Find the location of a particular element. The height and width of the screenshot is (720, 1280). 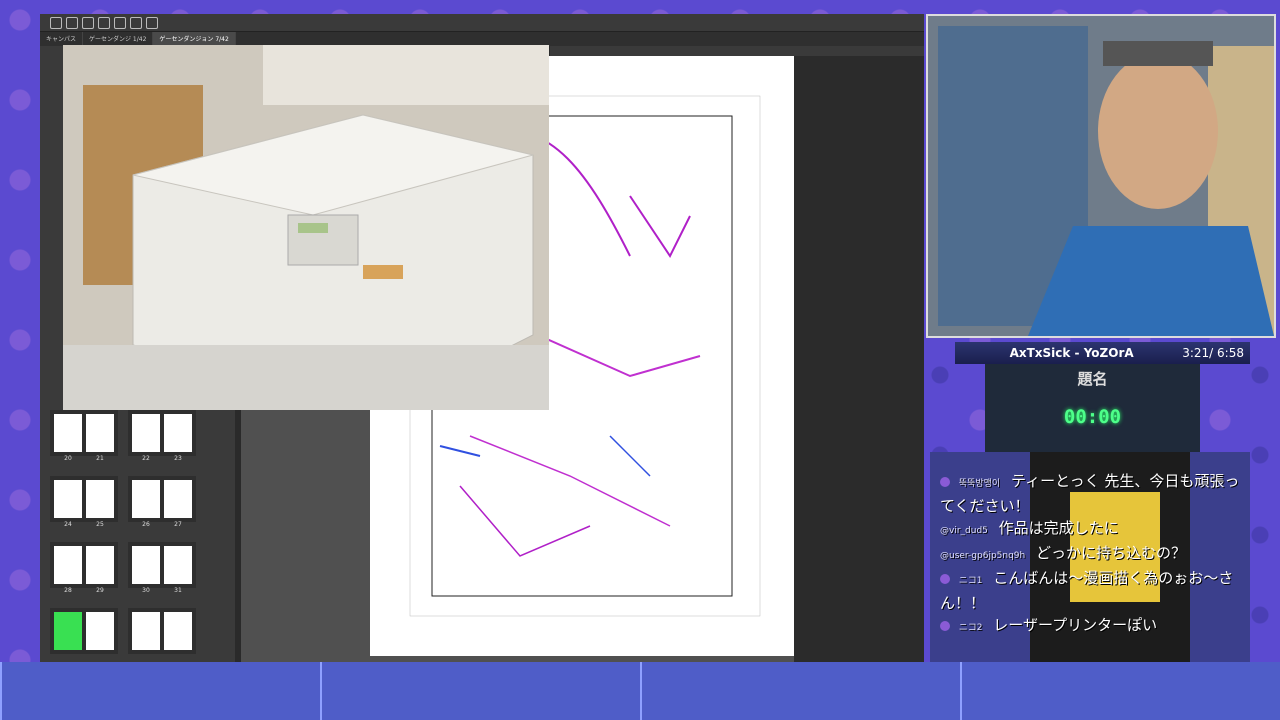

toolbar is located at coordinates (482, 23).